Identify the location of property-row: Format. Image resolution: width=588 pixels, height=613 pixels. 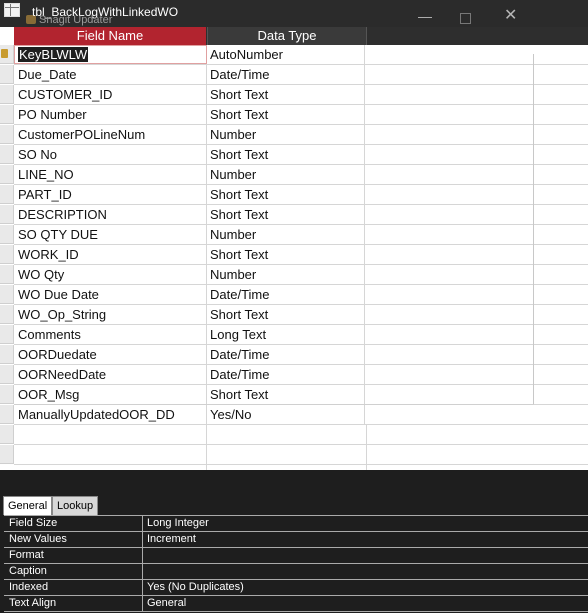
(296, 556).